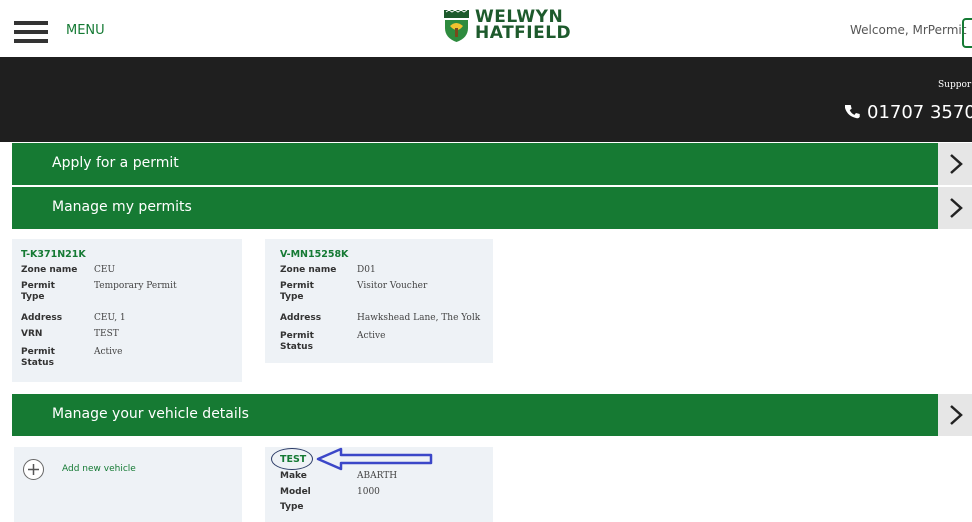 Image resolution: width=972 pixels, height=522 pixels. I want to click on model-label: Model Type, so click(295, 500).